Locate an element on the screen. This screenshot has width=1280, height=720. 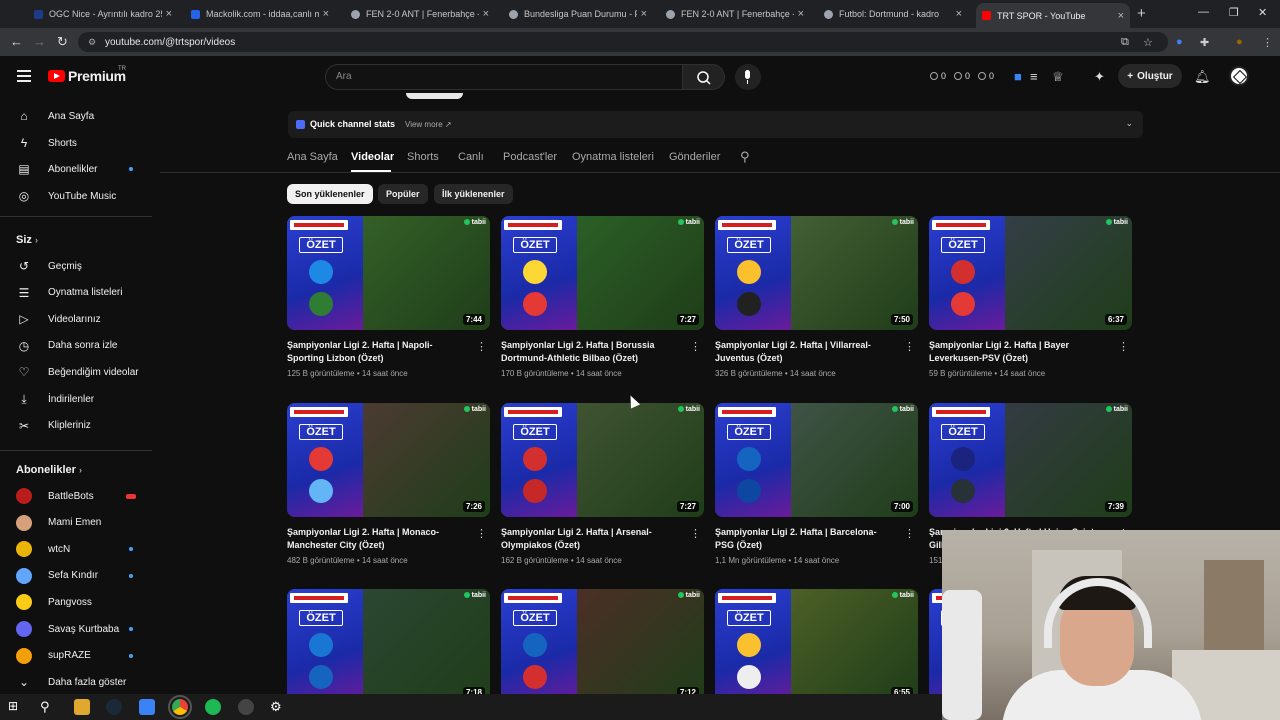
channel-tab: Podcast'ler is located at coordinates (530, 157).